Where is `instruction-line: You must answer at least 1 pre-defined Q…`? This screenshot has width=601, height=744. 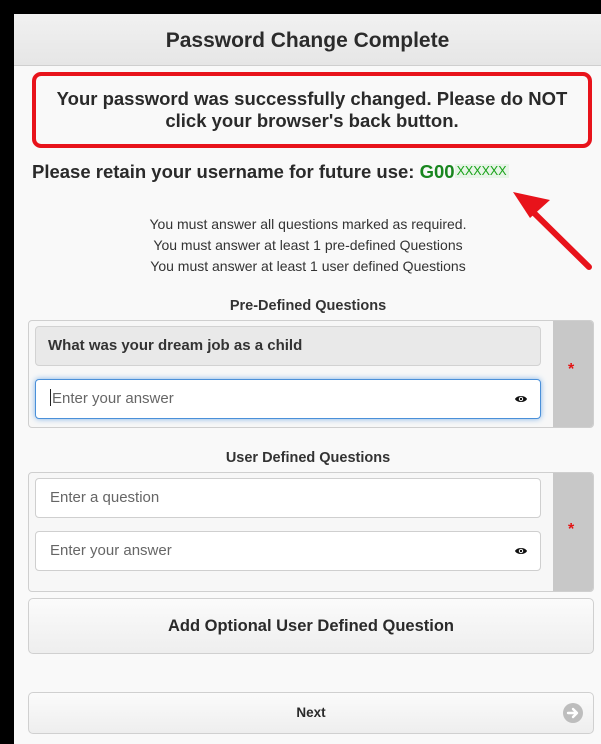 instruction-line: You must answer at least 1 pre-defined Q… is located at coordinates (308, 245).